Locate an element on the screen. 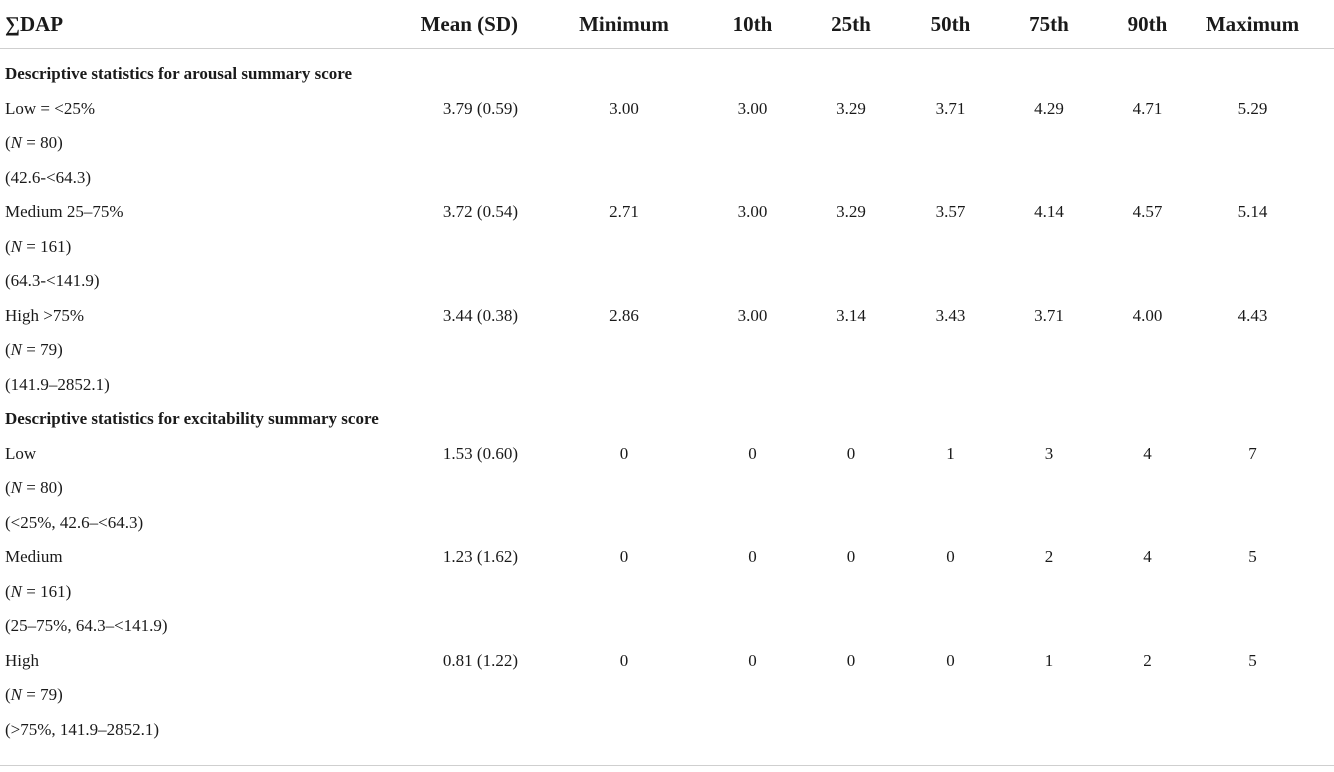 Image resolution: width=1334 pixels, height=772 pixels. header-minimum: Minimum is located at coordinates (624, 24).